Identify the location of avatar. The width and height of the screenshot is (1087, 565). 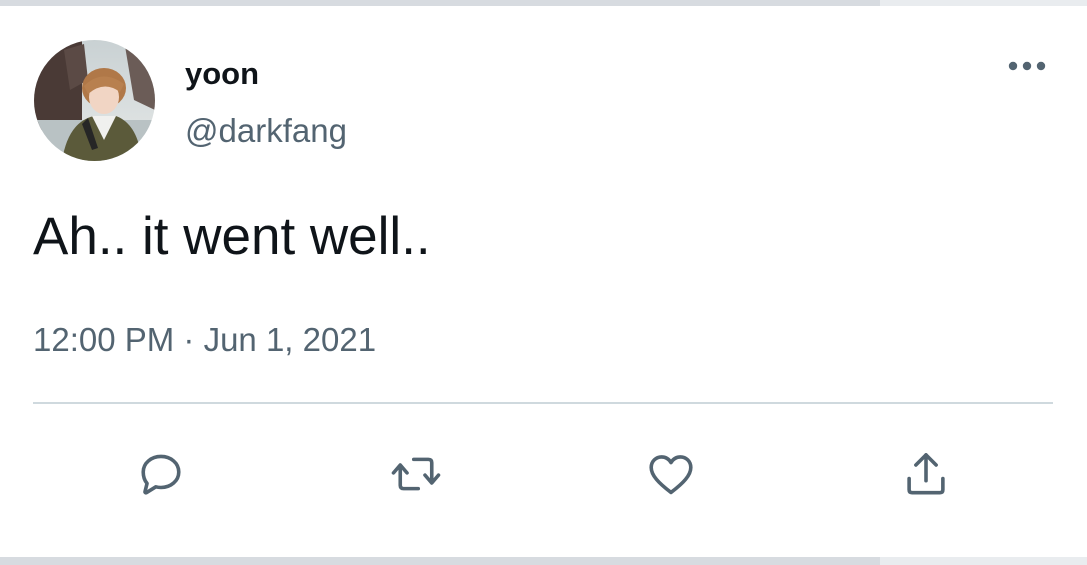
(94, 100).